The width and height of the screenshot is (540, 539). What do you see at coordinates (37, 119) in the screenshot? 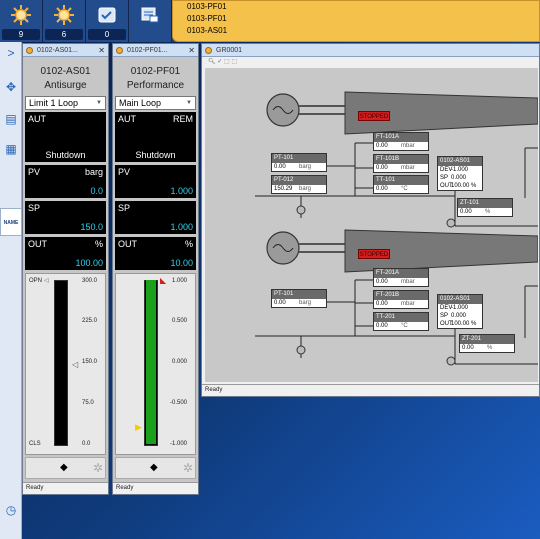
I see `control-mode-label: AUT` at bounding box center [37, 119].